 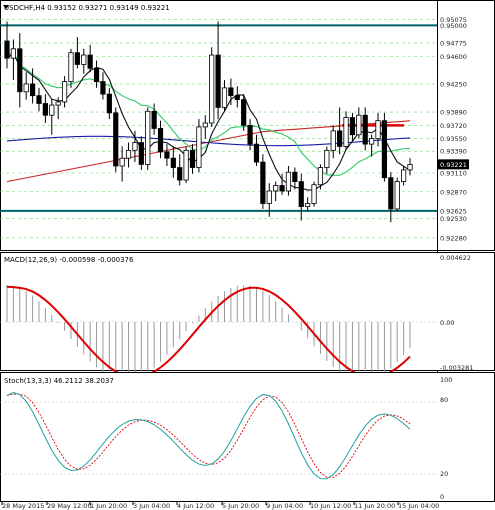 What do you see at coordinates (330, 506) in the screenshot?
I see `time-label: 10 Jun 12:00` at bounding box center [330, 506].